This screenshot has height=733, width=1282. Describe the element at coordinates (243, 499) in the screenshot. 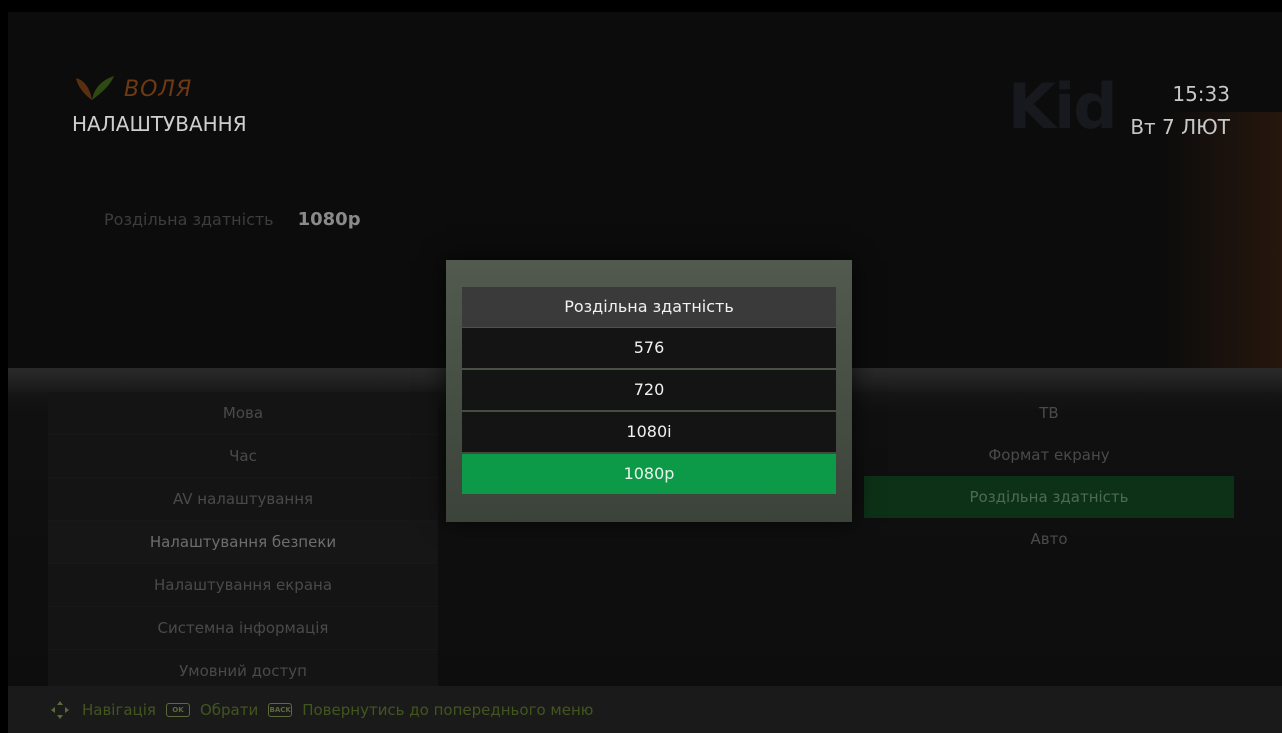

I see `menu-item-av-settings: AV налаштування` at that location.